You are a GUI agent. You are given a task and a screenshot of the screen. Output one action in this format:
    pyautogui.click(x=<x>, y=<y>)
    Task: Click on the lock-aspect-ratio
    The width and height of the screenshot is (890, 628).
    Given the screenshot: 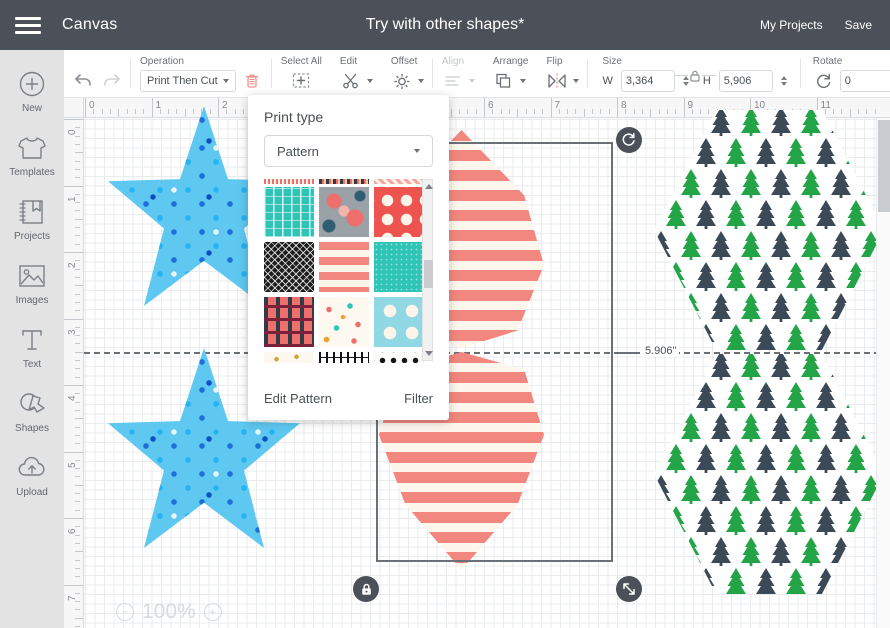 What is the action you would take?
    pyautogui.click(x=694, y=76)
    